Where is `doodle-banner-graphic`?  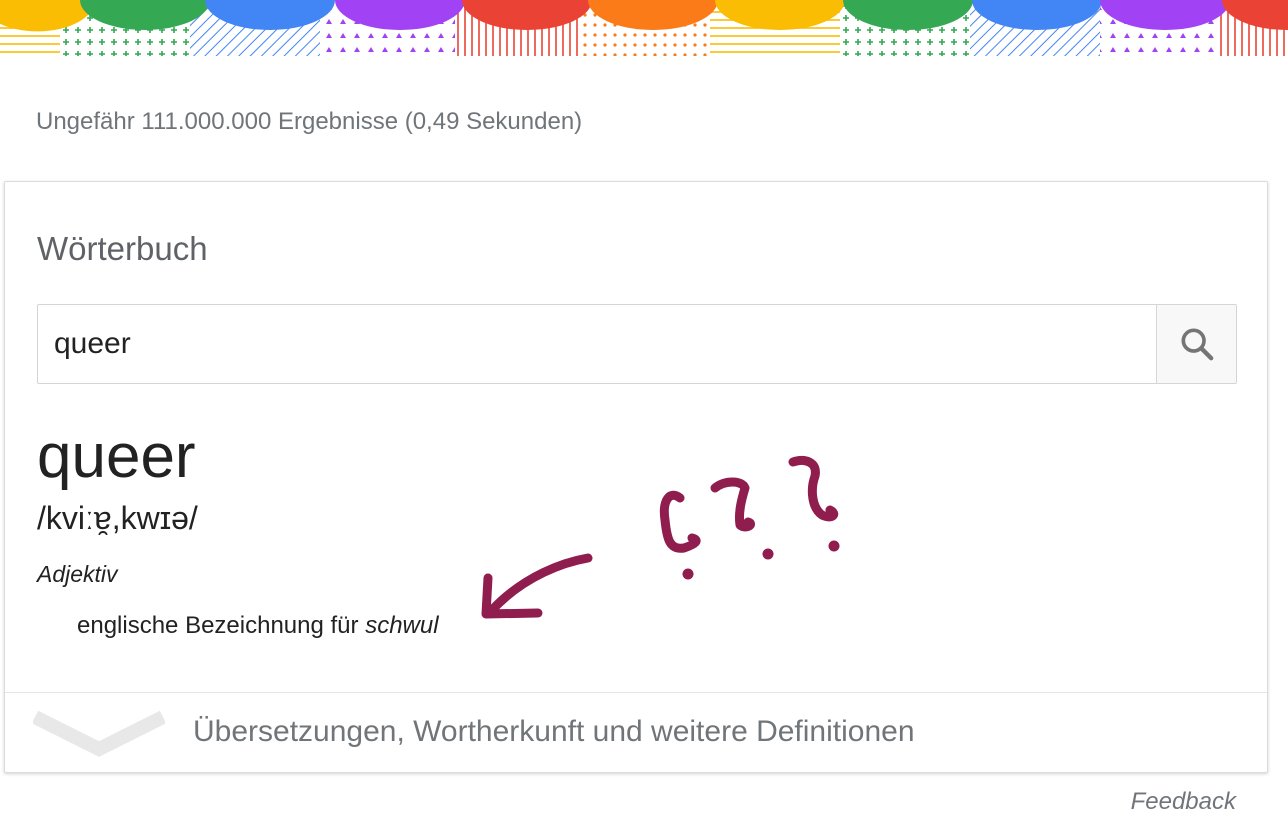 doodle-banner-graphic is located at coordinates (644, 28).